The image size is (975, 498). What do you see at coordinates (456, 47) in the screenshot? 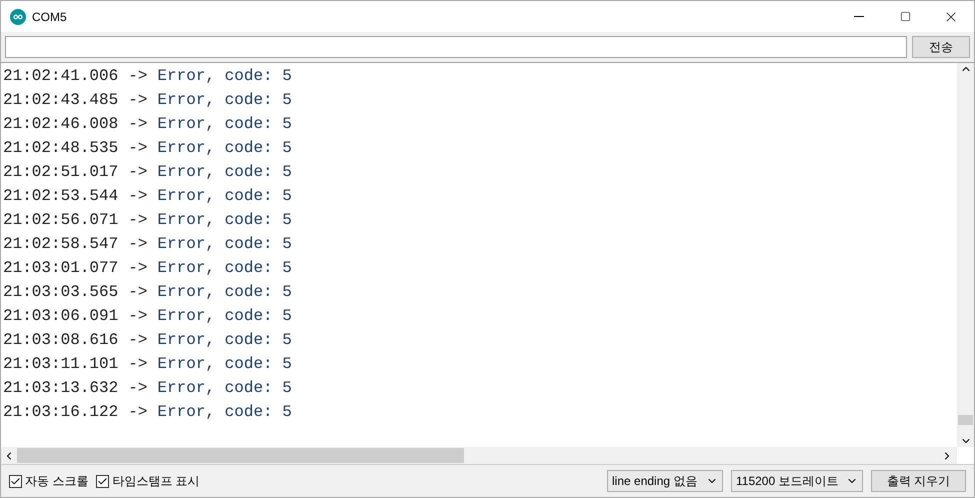
I see `send-input-field` at bounding box center [456, 47].